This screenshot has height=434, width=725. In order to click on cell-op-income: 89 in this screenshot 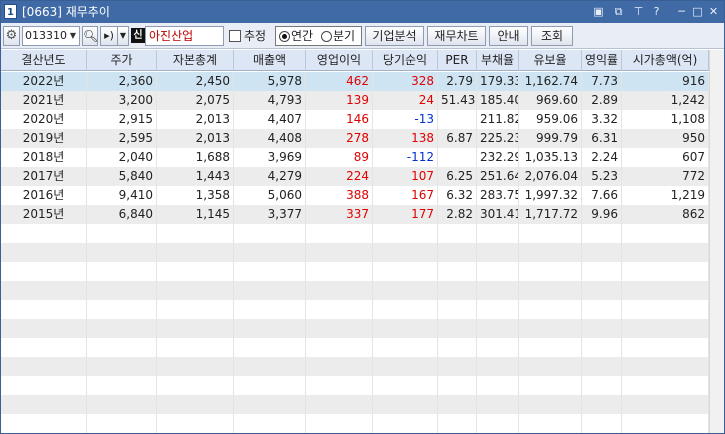, I will do `click(339, 157)`.